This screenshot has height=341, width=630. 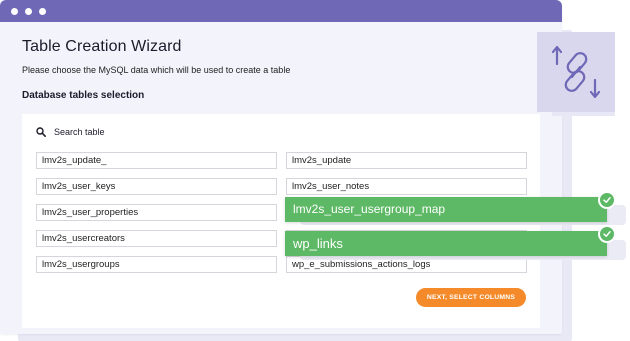 I want to click on search-table: Search table, so click(x=70, y=132).